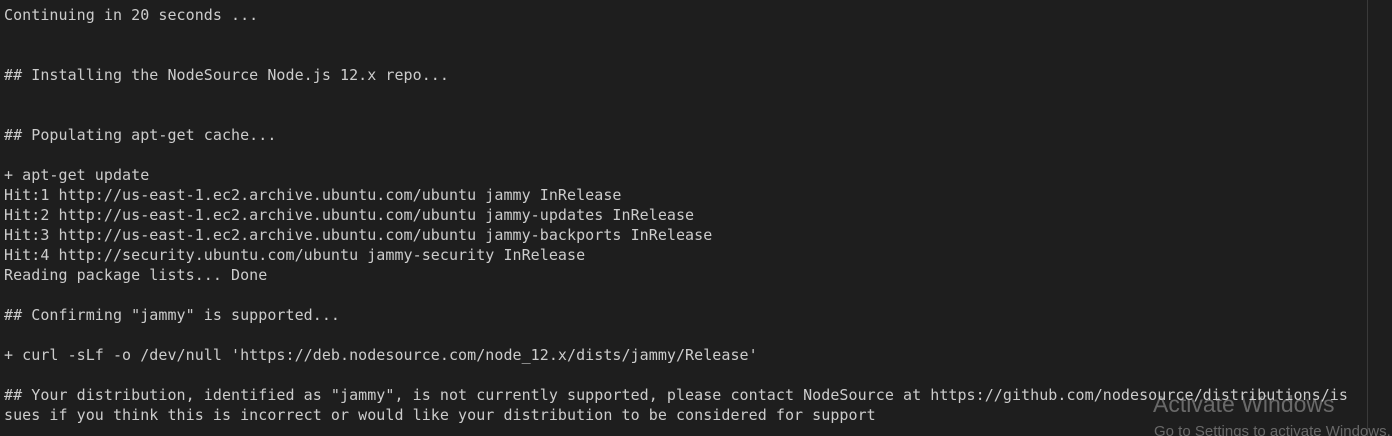  Describe the element at coordinates (1379, 218) in the screenshot. I see `vertical-scrollbar` at that location.